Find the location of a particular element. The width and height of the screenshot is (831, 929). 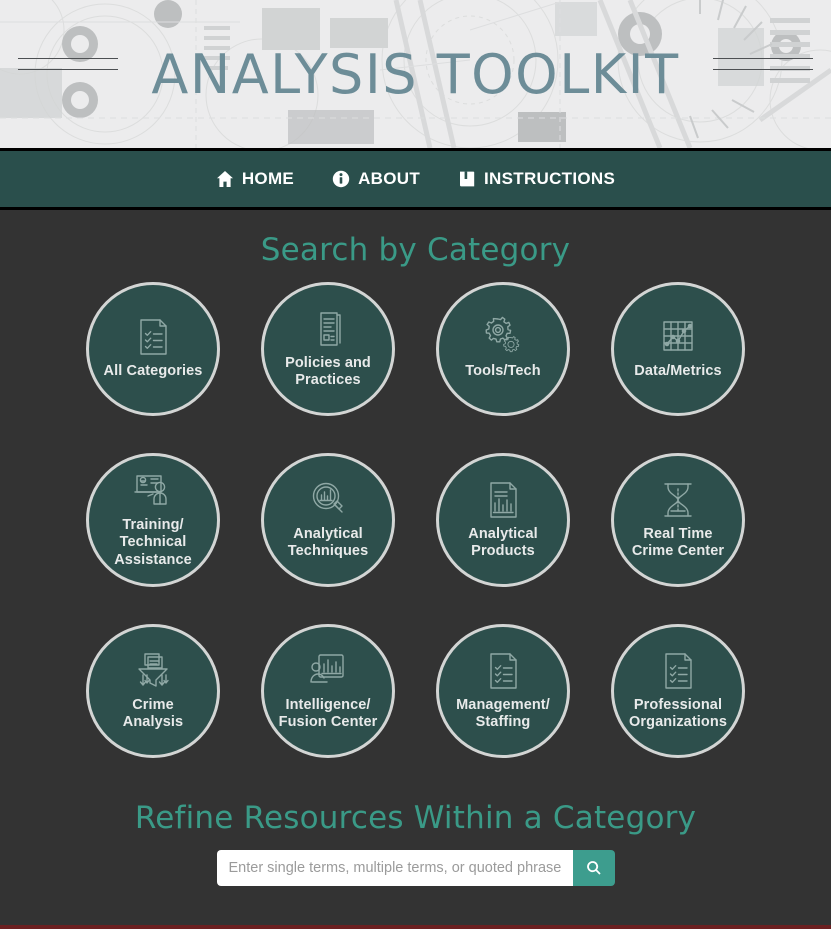

search-by-category-heading: Search by Category is located at coordinates (415, 250).